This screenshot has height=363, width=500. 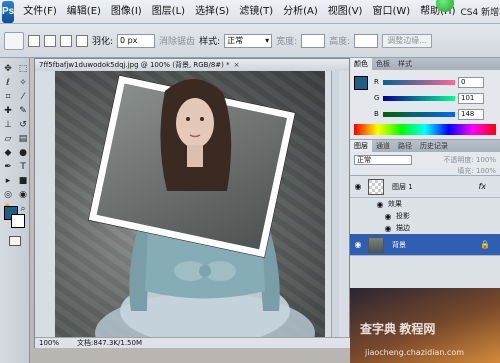 I want to click on feather-label: 羽化:, so click(x=103, y=42).